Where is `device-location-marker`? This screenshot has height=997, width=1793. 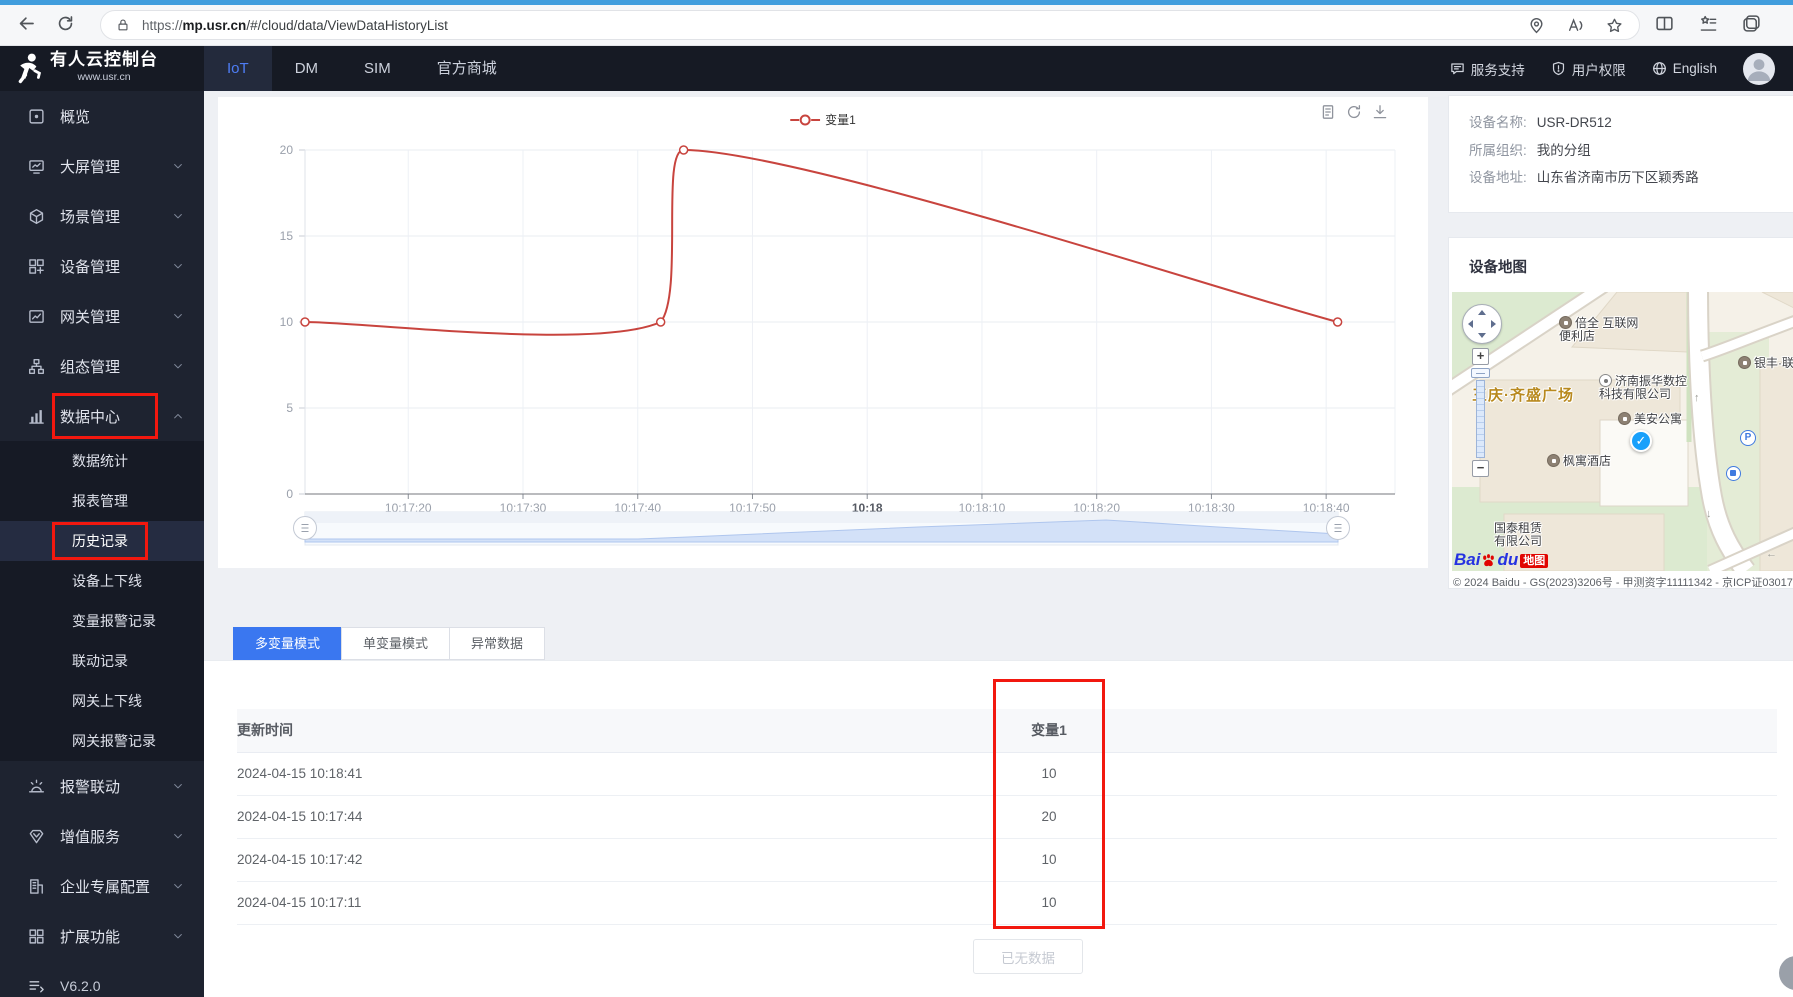 device-location-marker is located at coordinates (1641, 441).